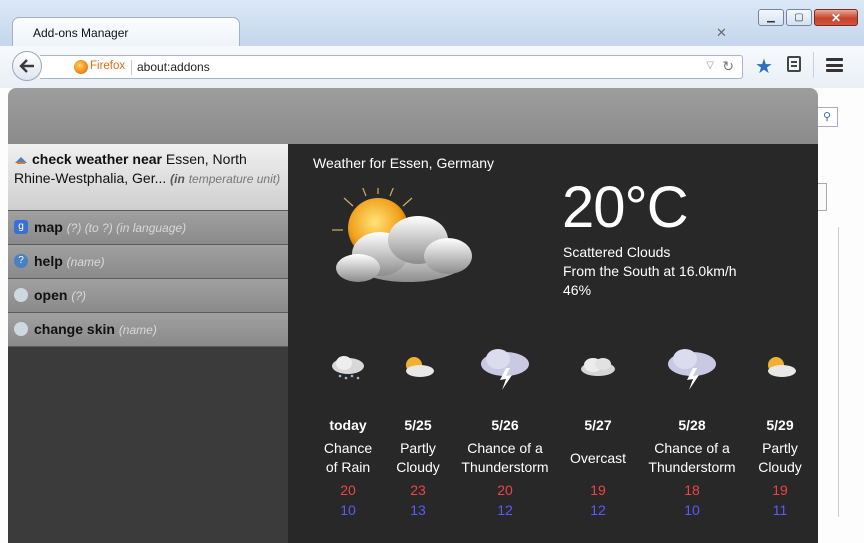 Image resolution: width=864 pixels, height=543 pixels. I want to click on command-item-map: g map (?) (to ?) (in language), so click(148, 228).